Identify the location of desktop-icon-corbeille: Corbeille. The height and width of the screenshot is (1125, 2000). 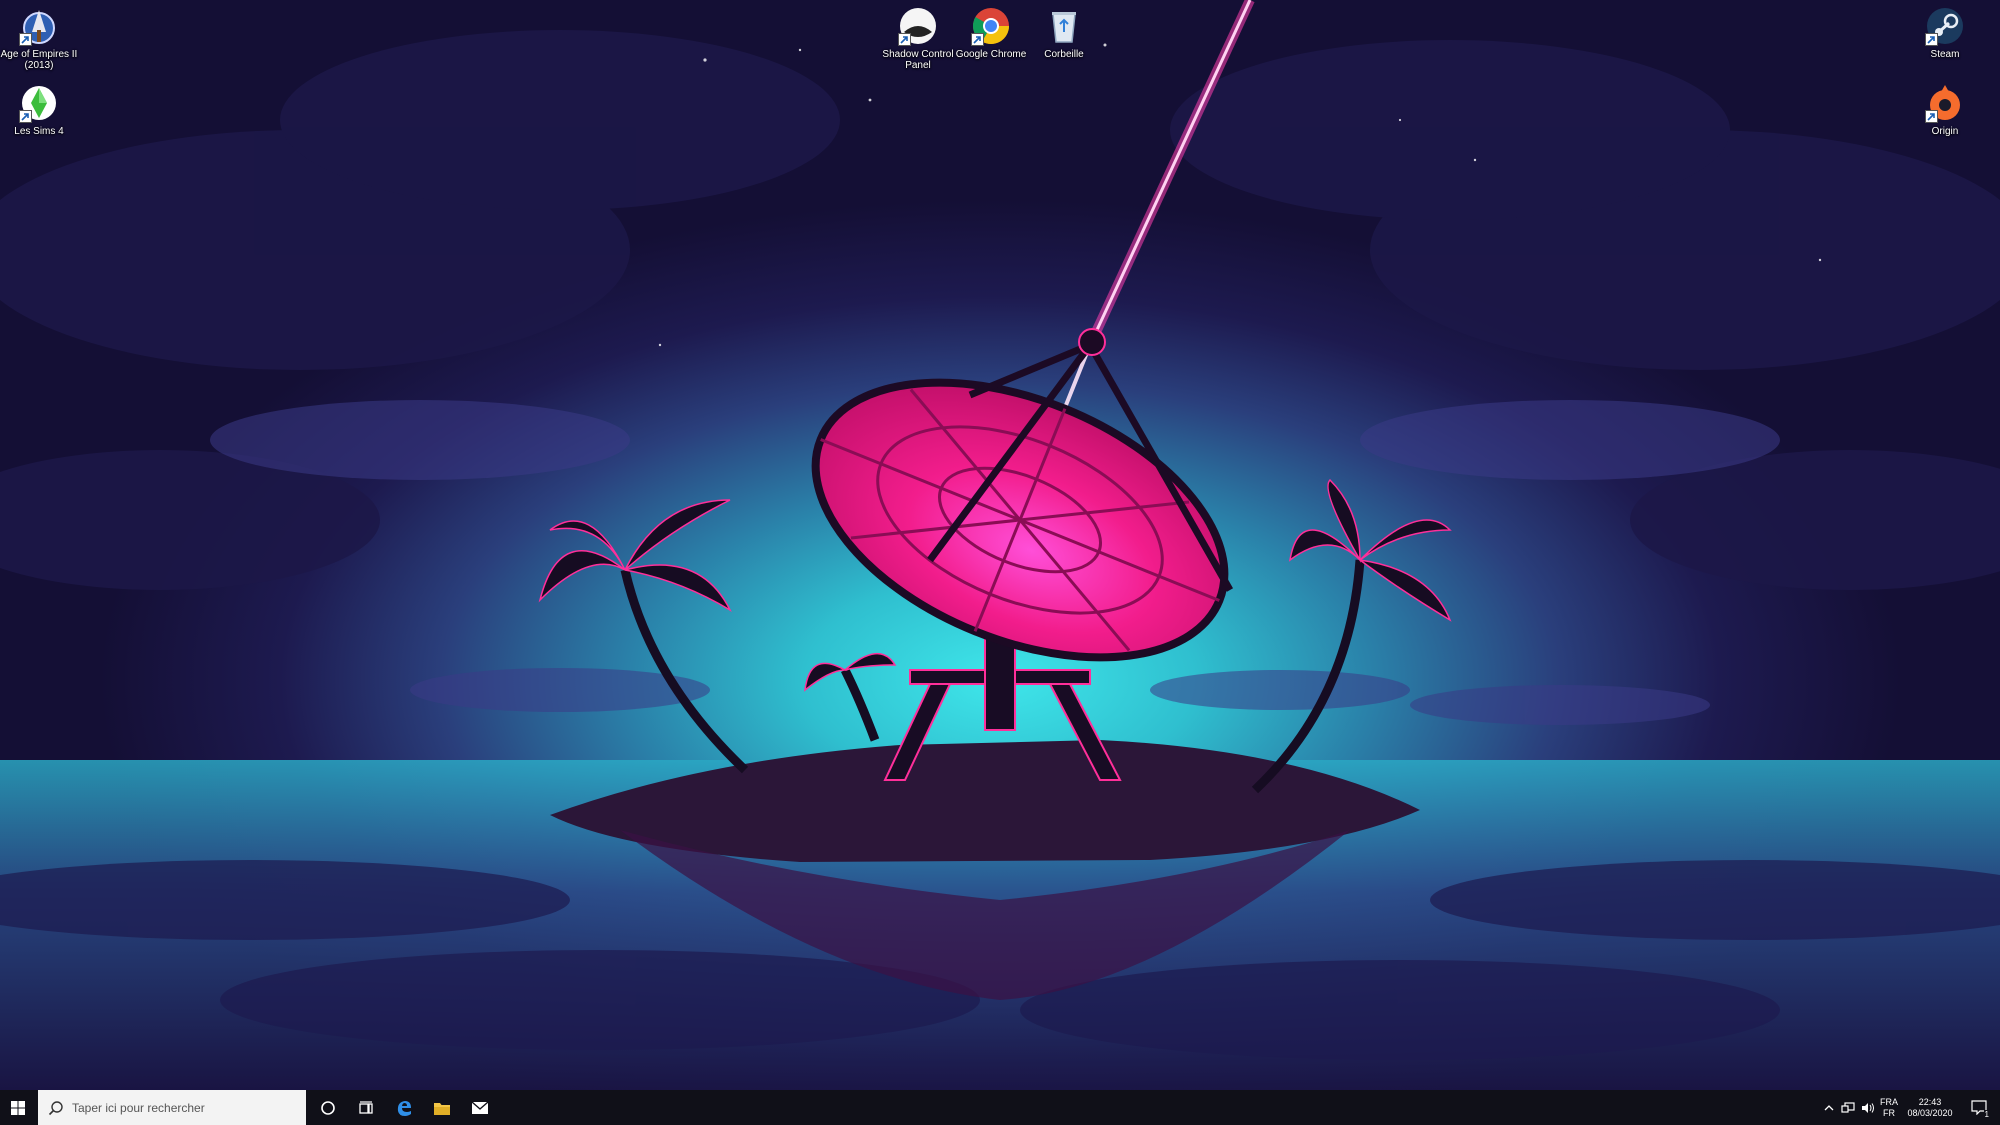
(1064, 30).